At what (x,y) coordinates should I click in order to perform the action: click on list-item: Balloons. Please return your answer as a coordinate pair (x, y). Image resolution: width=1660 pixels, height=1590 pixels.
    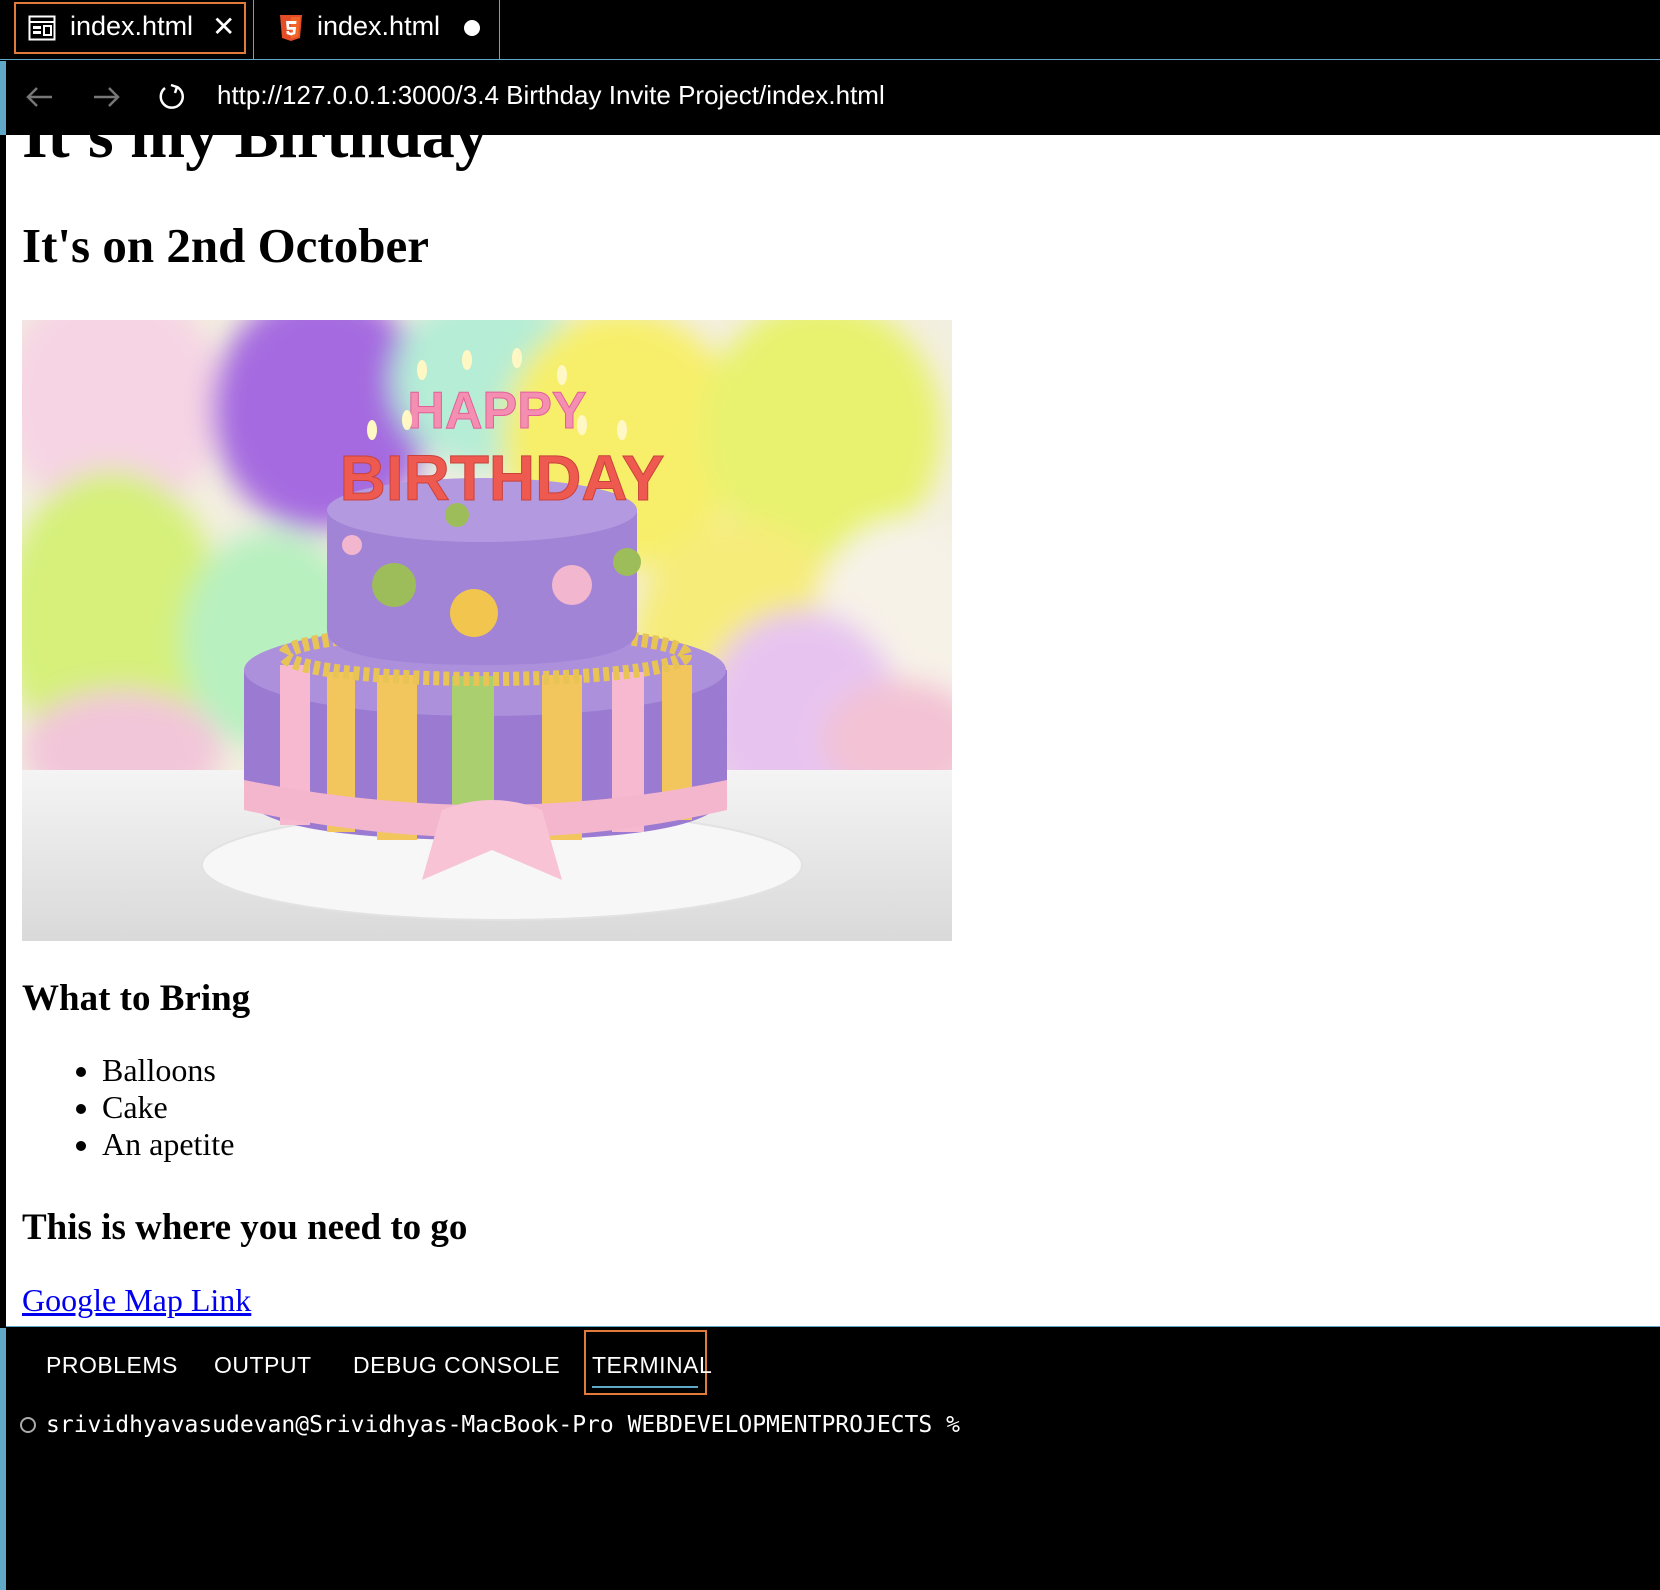
    Looking at the image, I should click on (168, 1070).